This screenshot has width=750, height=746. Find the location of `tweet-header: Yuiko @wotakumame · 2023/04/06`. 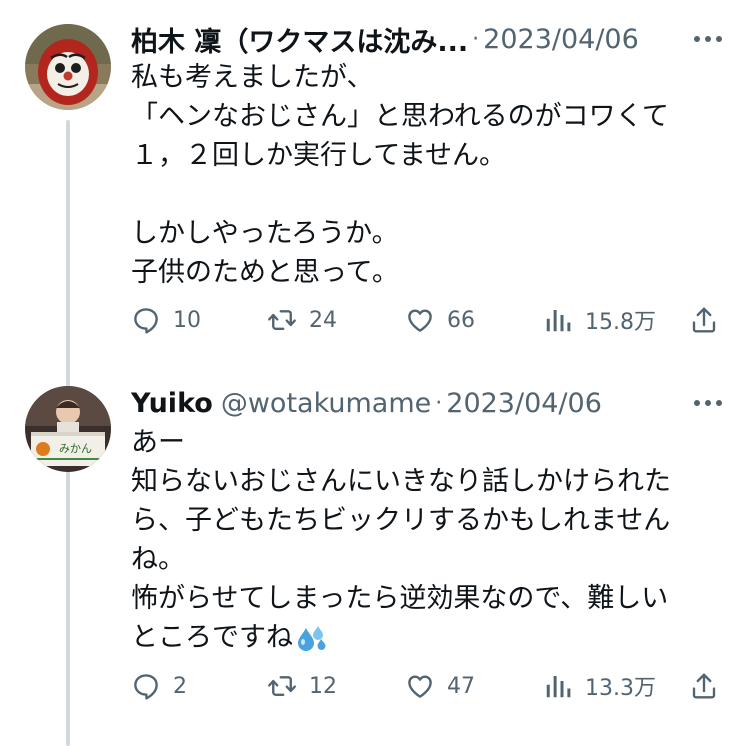

tweet-header: Yuiko @wotakumame · 2023/04/06 is located at coordinates (390, 403).